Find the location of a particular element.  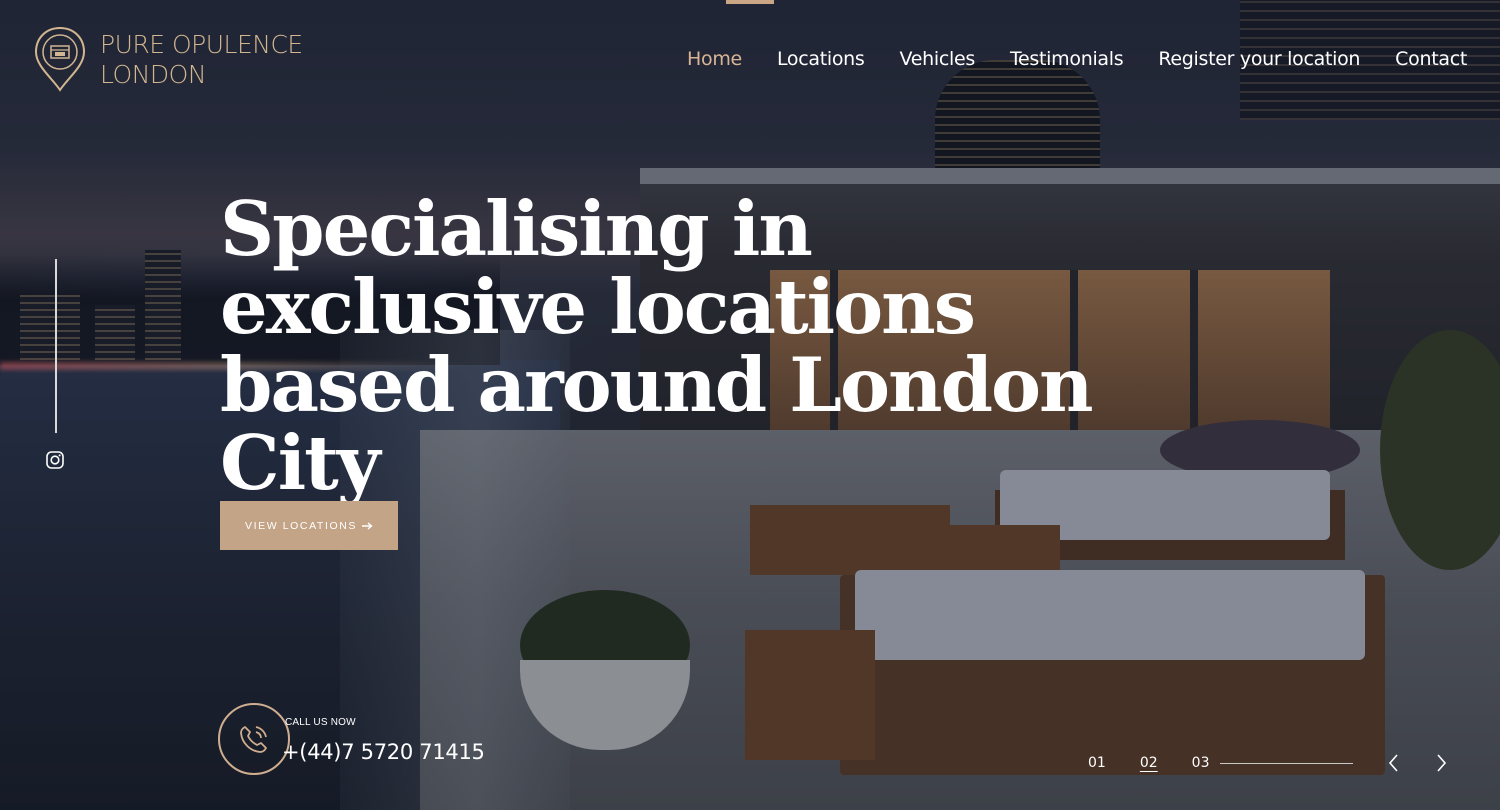

nav-register-location: Register your location is located at coordinates (1259, 59).